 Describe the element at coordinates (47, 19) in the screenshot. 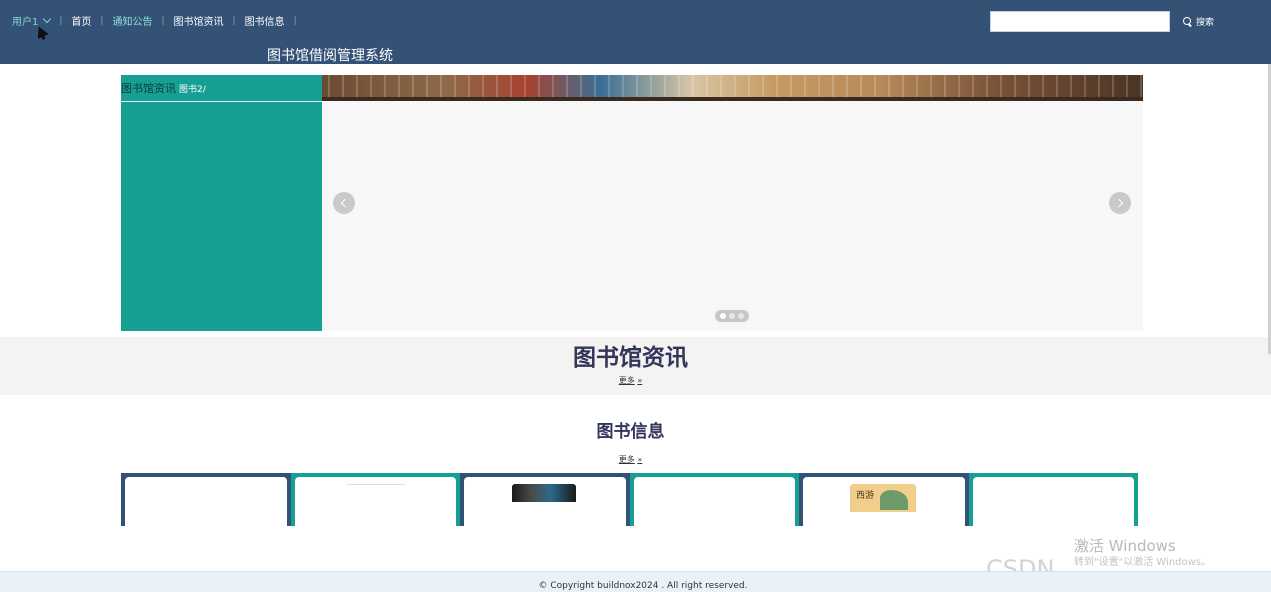

I see `chevron-down-icon` at that location.